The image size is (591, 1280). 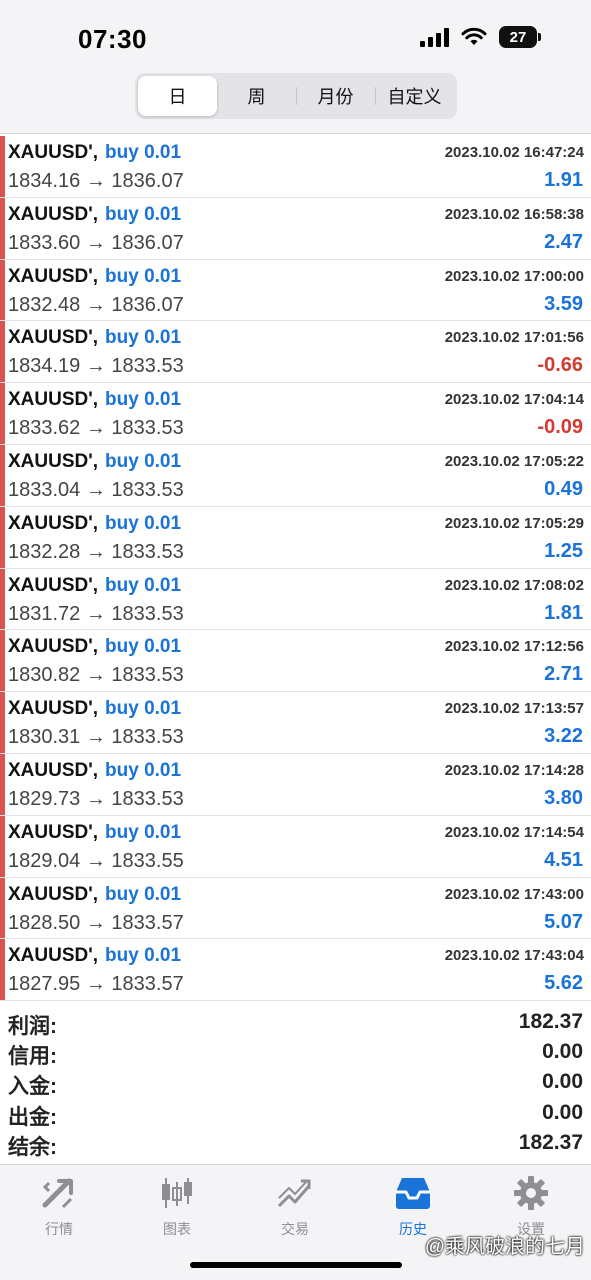 What do you see at coordinates (256, 96) in the screenshot?
I see `segment-week: 周` at bounding box center [256, 96].